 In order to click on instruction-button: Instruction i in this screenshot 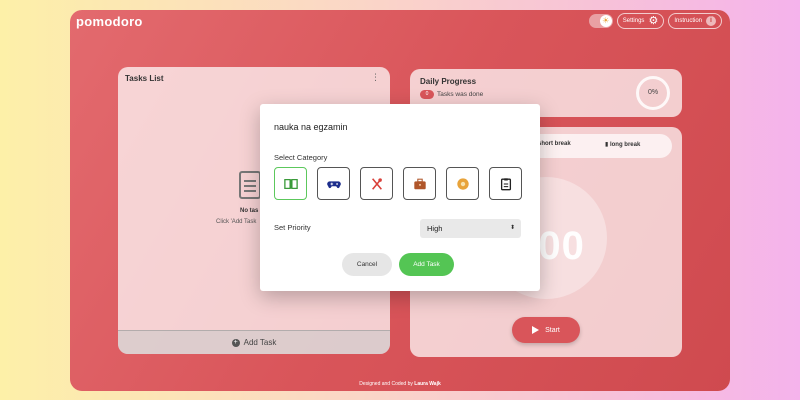, I will do `click(695, 21)`.